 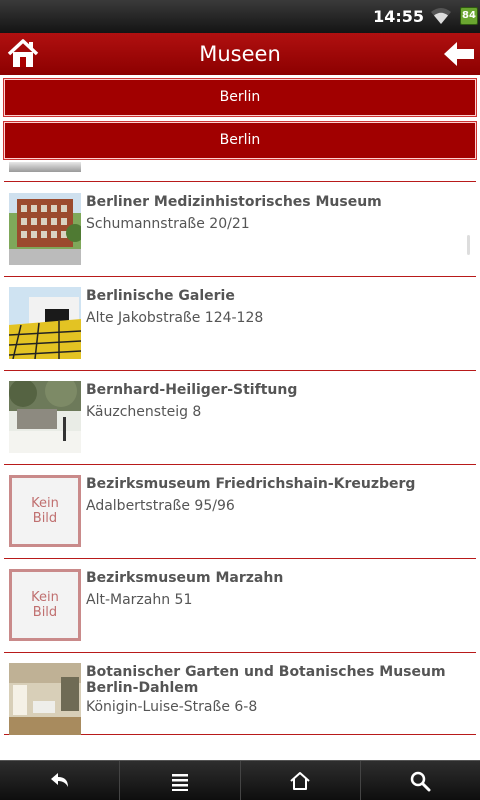 I want to click on nav-home-button, so click(x=301, y=780).